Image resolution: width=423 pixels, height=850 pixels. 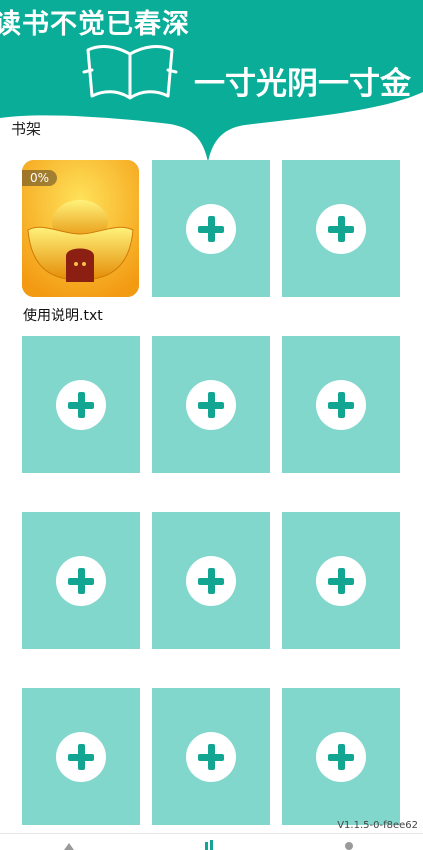 What do you see at coordinates (26, 129) in the screenshot?
I see `shelf-title: 书架` at bounding box center [26, 129].